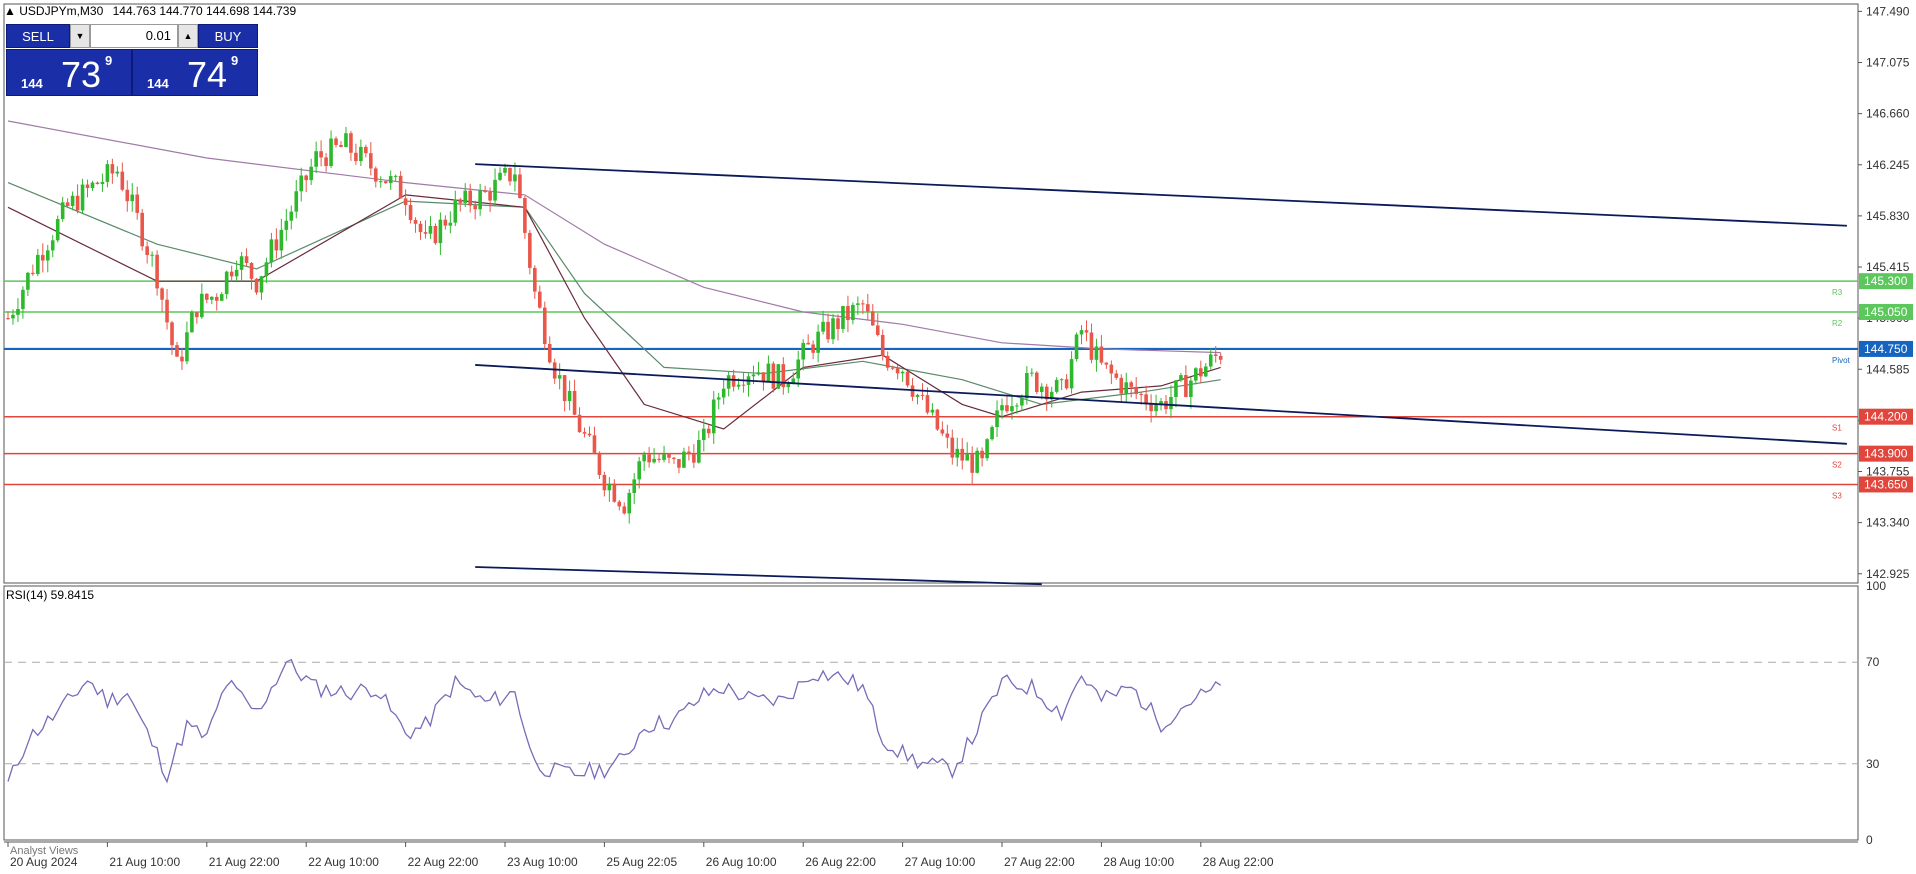 This screenshot has height=874, width=1916. What do you see at coordinates (38, 36) in the screenshot?
I see `sell-button: SELL` at bounding box center [38, 36].